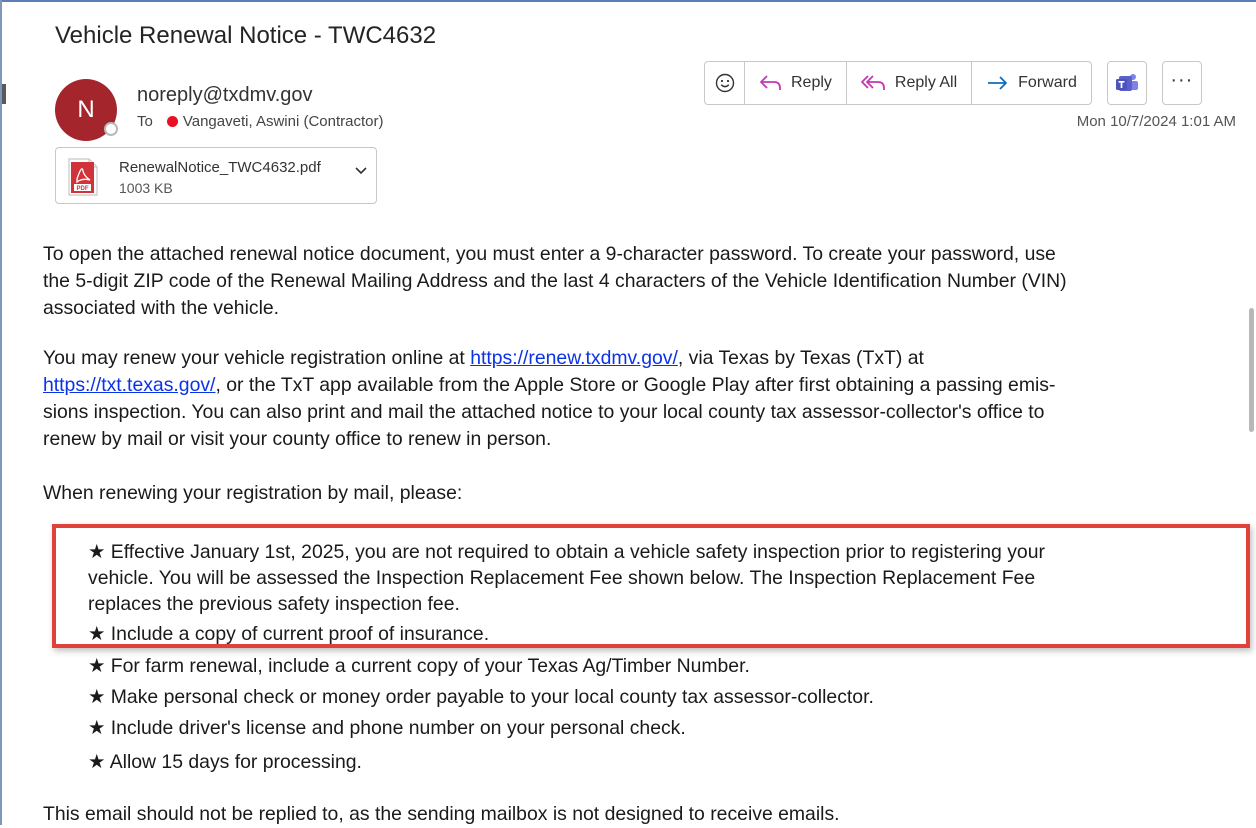  Describe the element at coordinates (225, 95) in the screenshot. I see `sender-address: noreply@txdmv.gov` at that location.